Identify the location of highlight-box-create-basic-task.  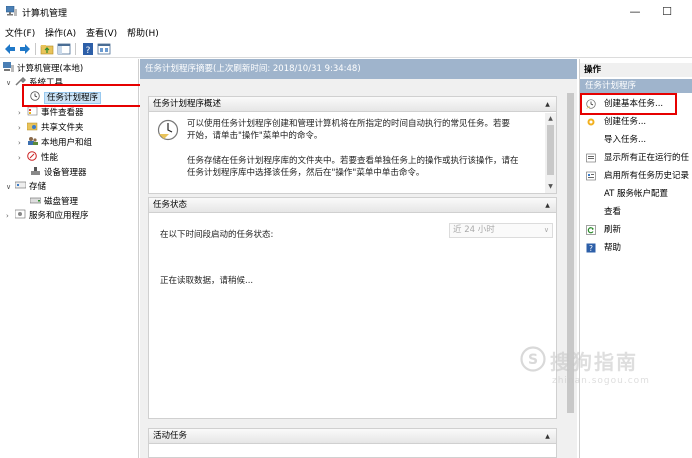
(628, 104).